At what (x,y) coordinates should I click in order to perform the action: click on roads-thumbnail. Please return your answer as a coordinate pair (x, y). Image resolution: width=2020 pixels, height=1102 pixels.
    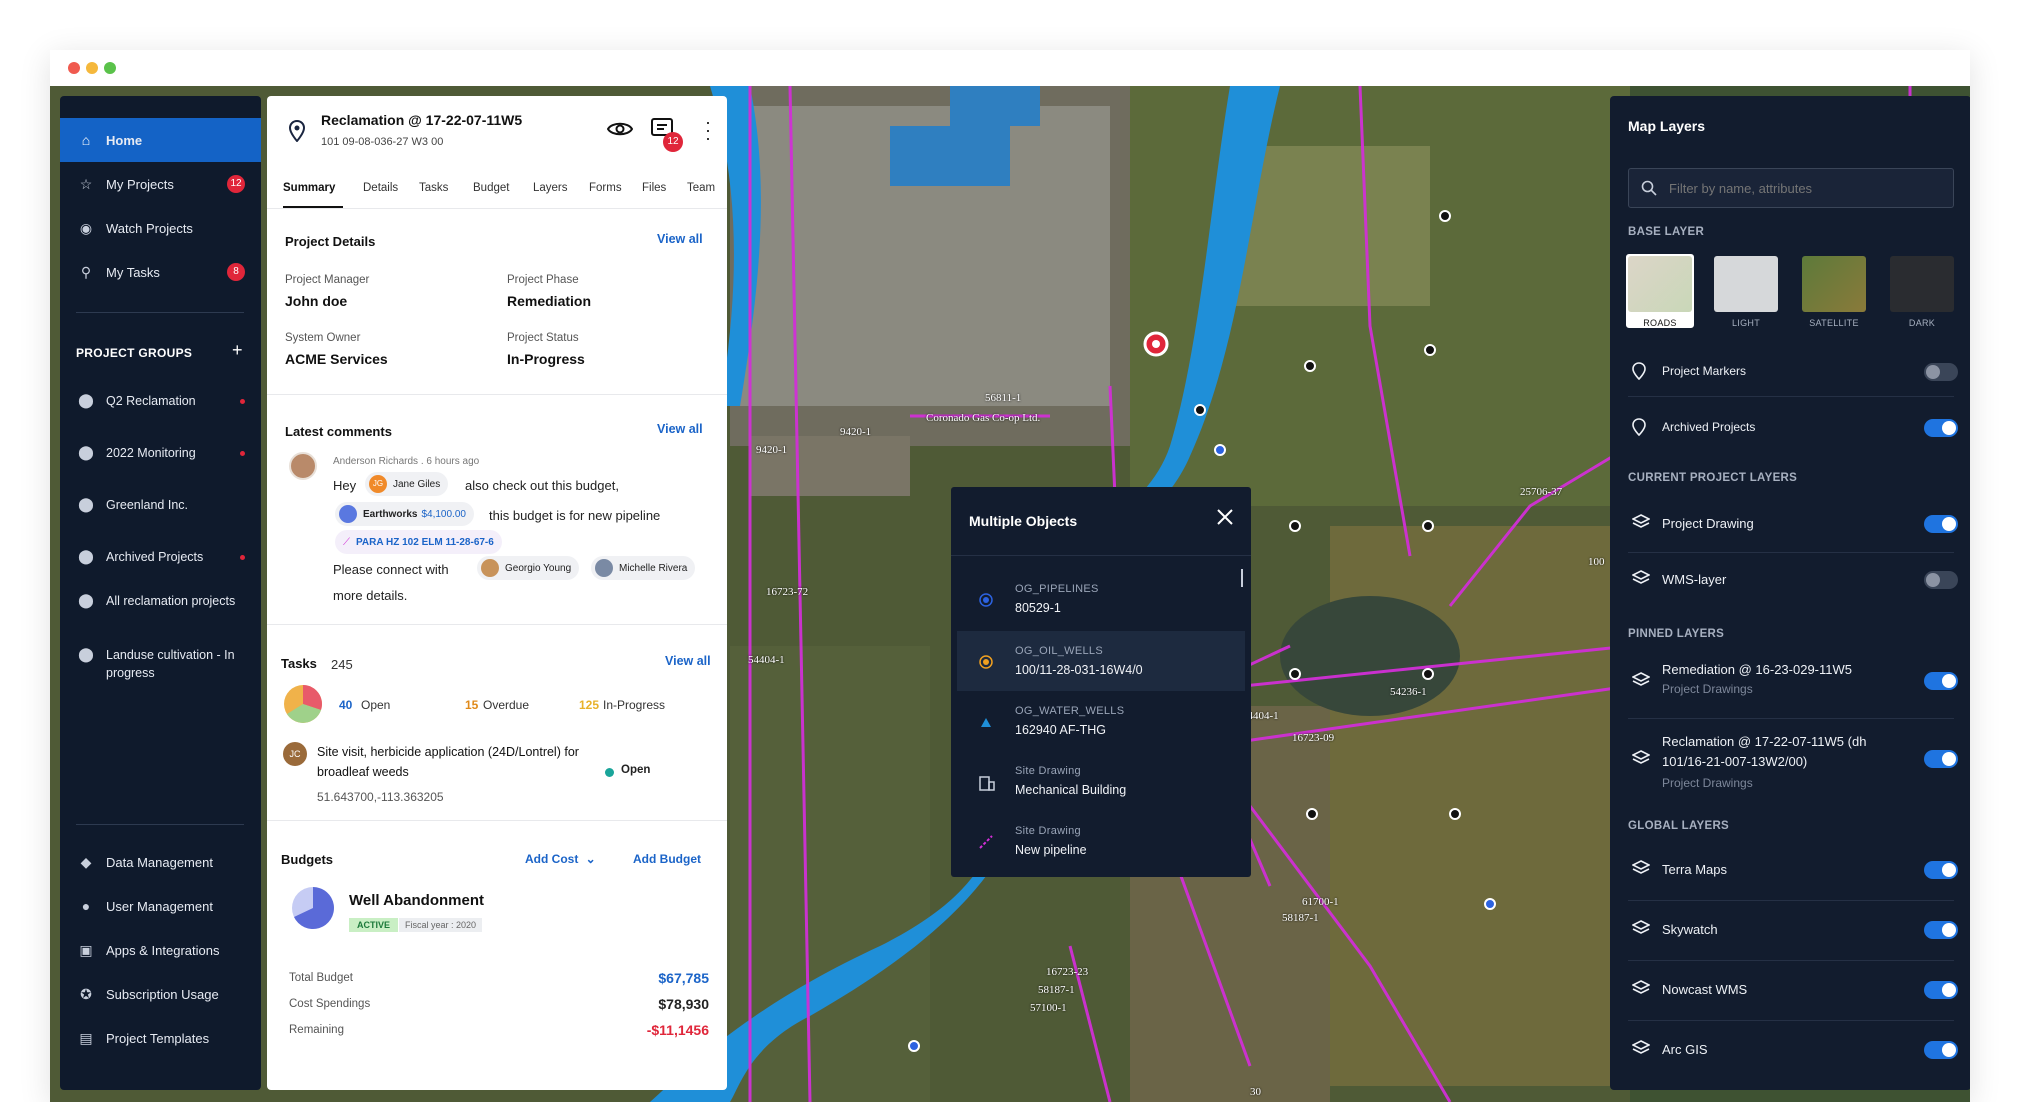
    Looking at the image, I should click on (1660, 284).